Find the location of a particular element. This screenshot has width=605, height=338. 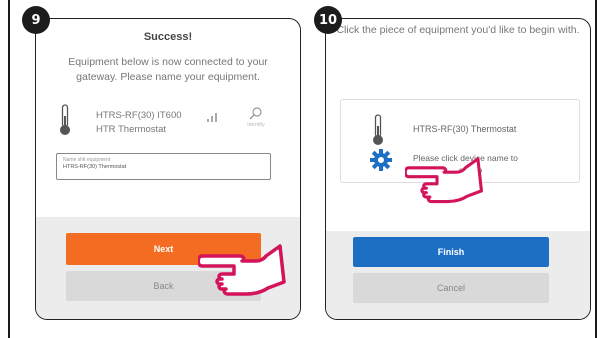

gear-icon is located at coordinates (381, 160).